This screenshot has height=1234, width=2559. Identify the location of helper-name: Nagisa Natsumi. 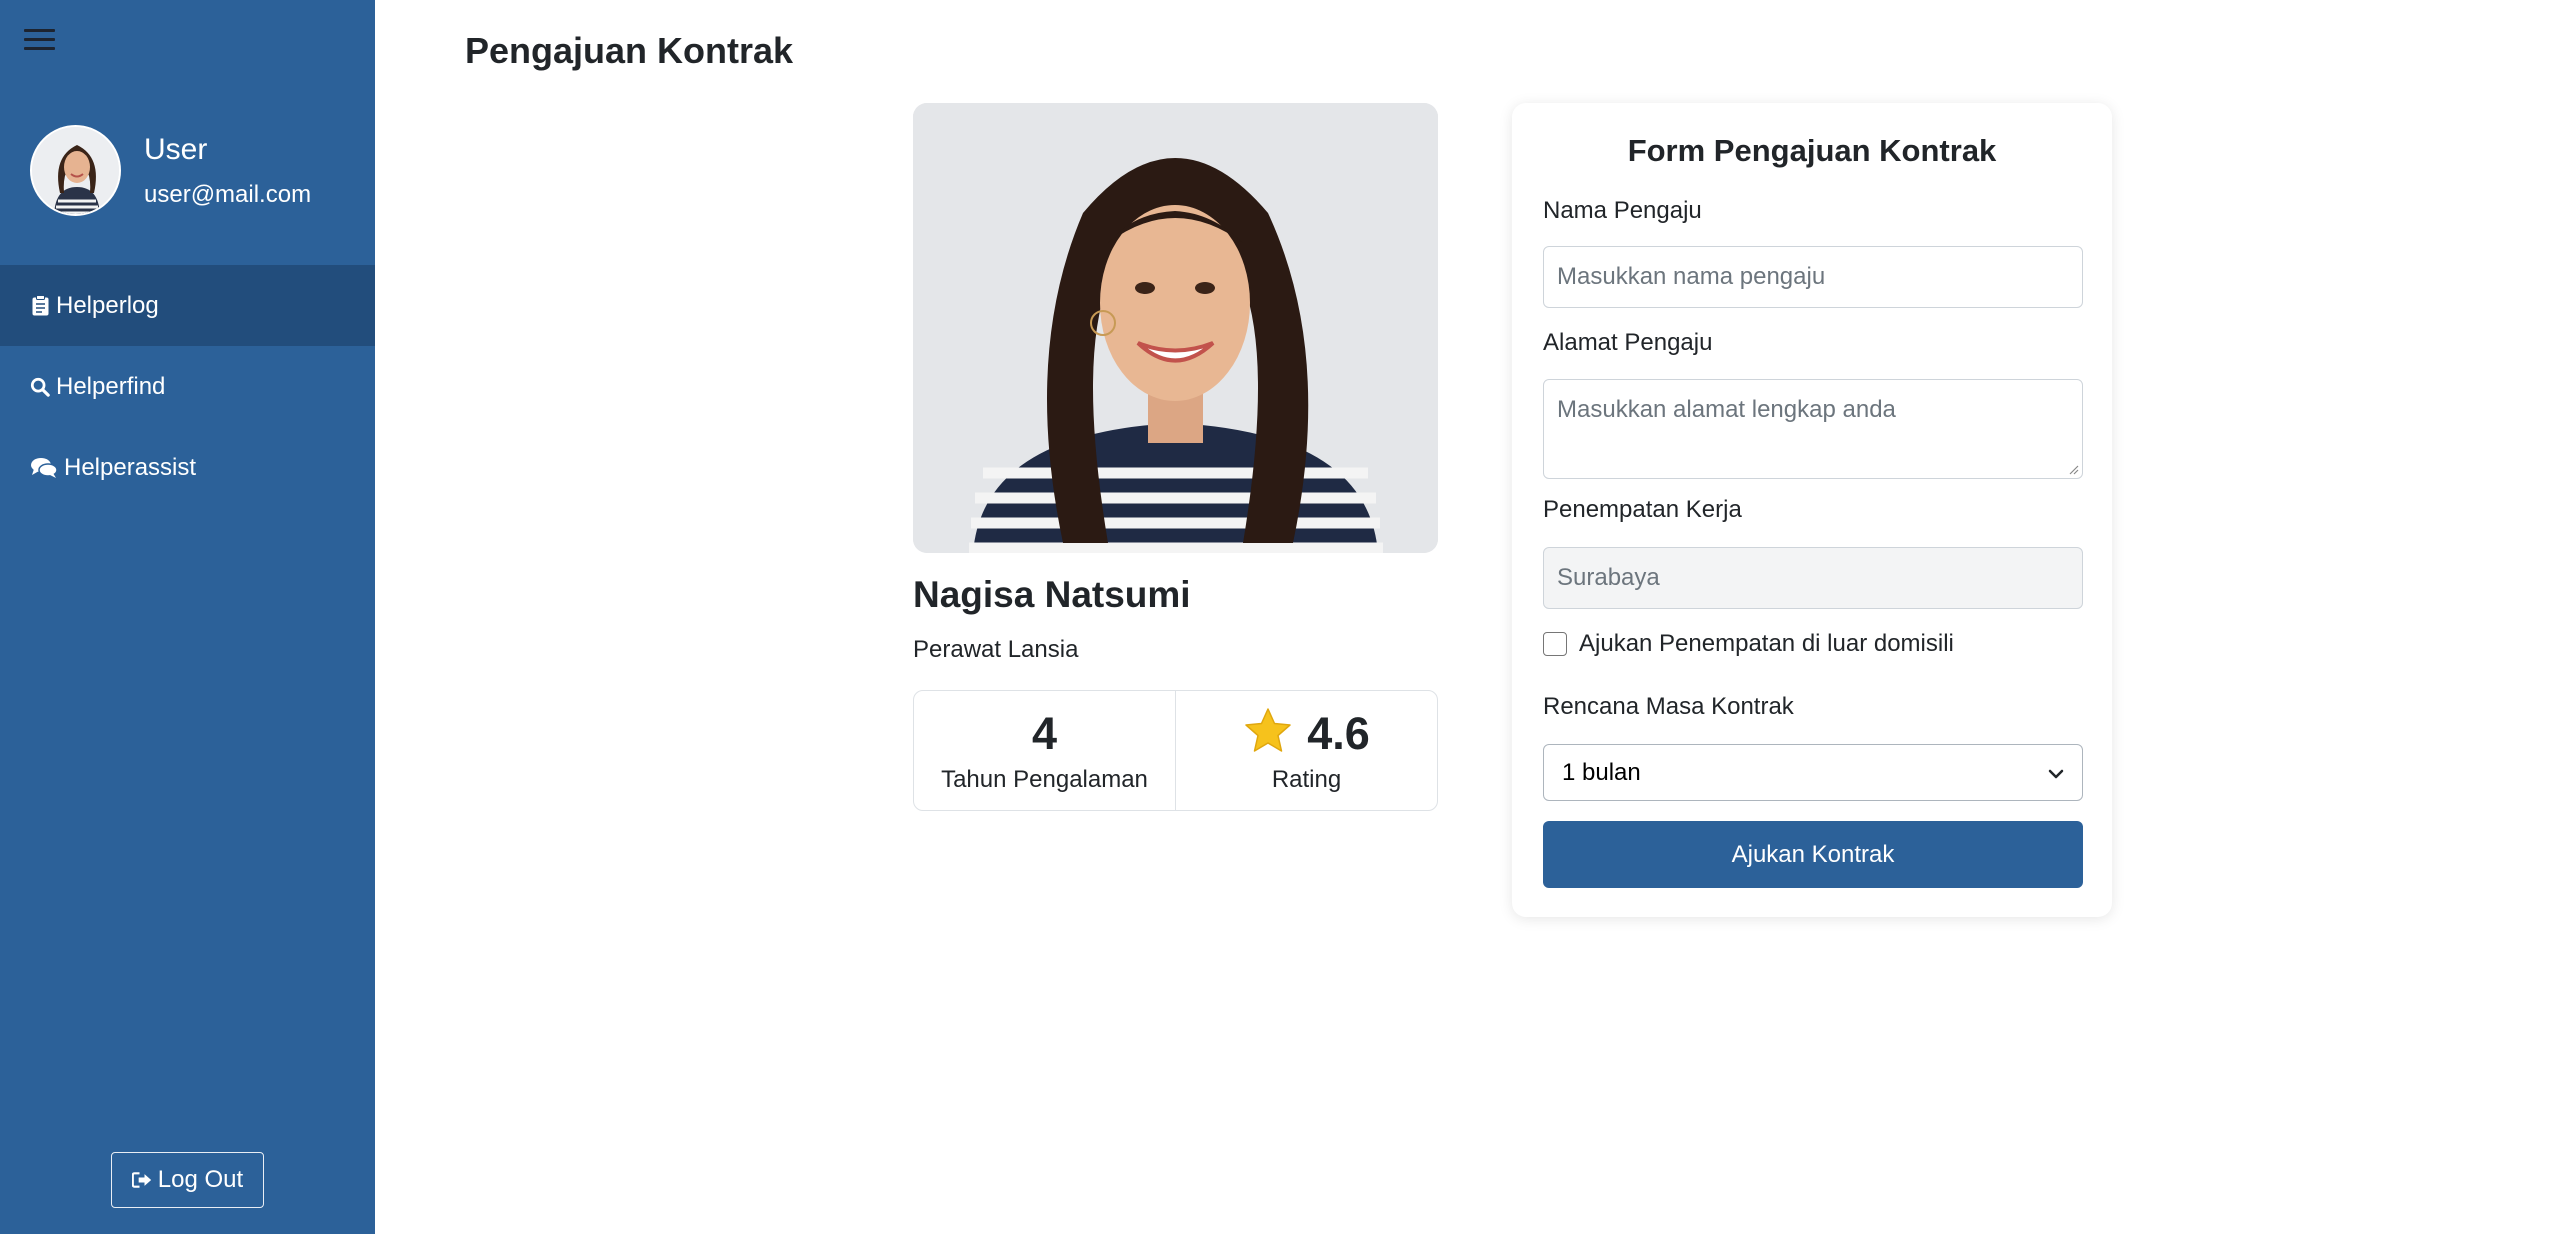
(1052, 594).